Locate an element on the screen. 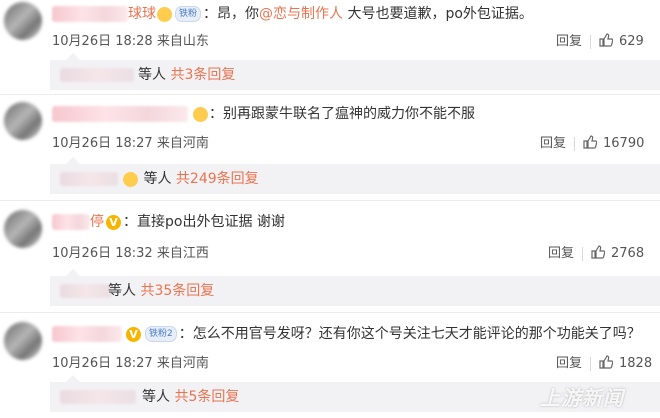 This screenshot has height=418, width=660. comment-time: 18:28 is located at coordinates (134, 41).